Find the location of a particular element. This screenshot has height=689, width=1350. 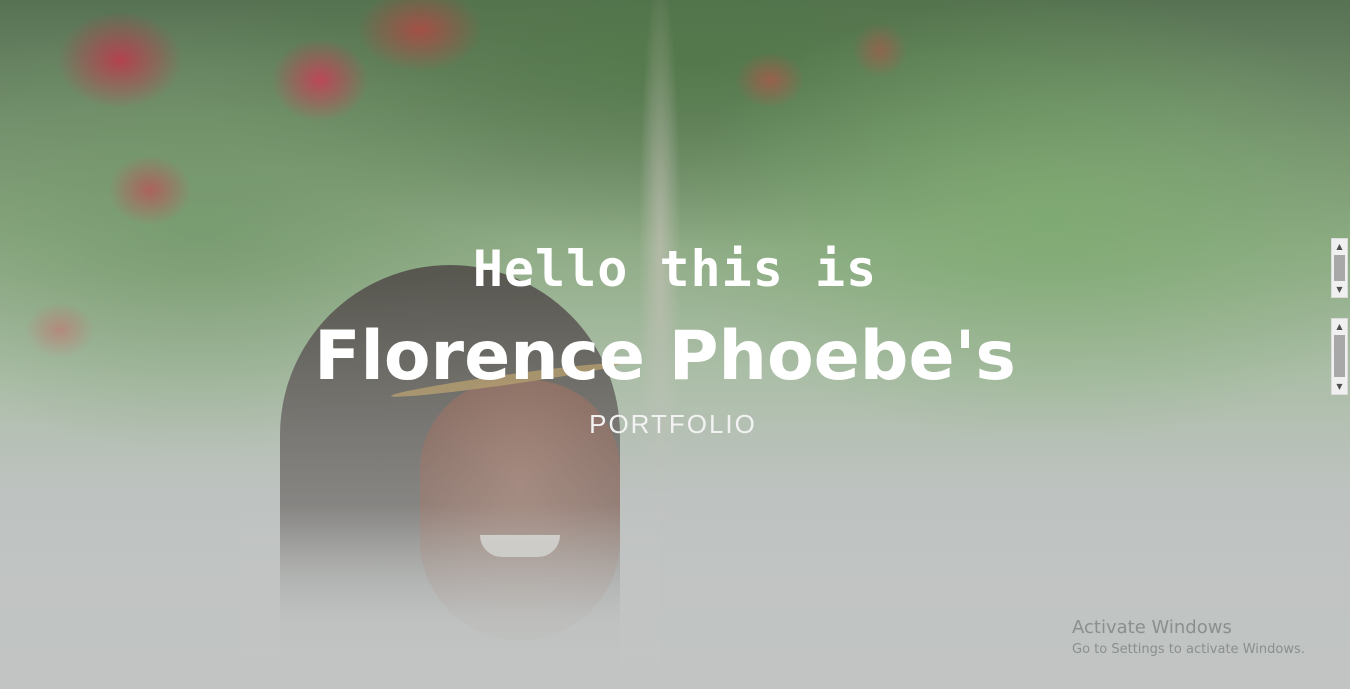

scrollbar-top: ▲ ▼ is located at coordinates (1339, 268).